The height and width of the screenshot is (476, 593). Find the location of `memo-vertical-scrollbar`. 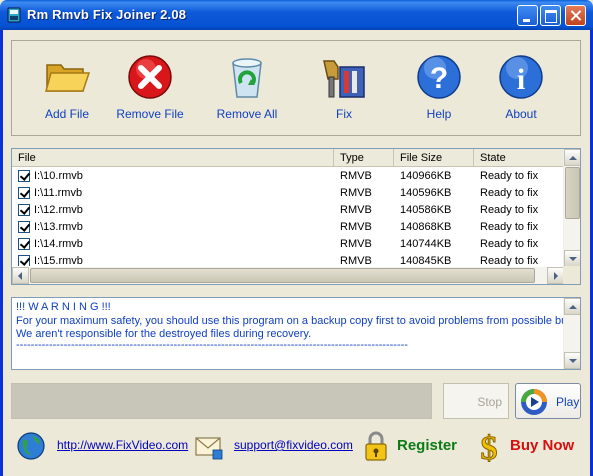

memo-vertical-scrollbar is located at coordinates (571, 333).